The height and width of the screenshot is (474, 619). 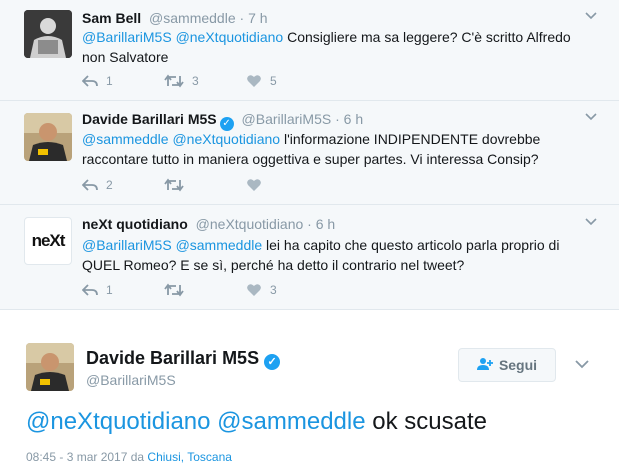 I want to click on add-user-icon, so click(x=484, y=365).